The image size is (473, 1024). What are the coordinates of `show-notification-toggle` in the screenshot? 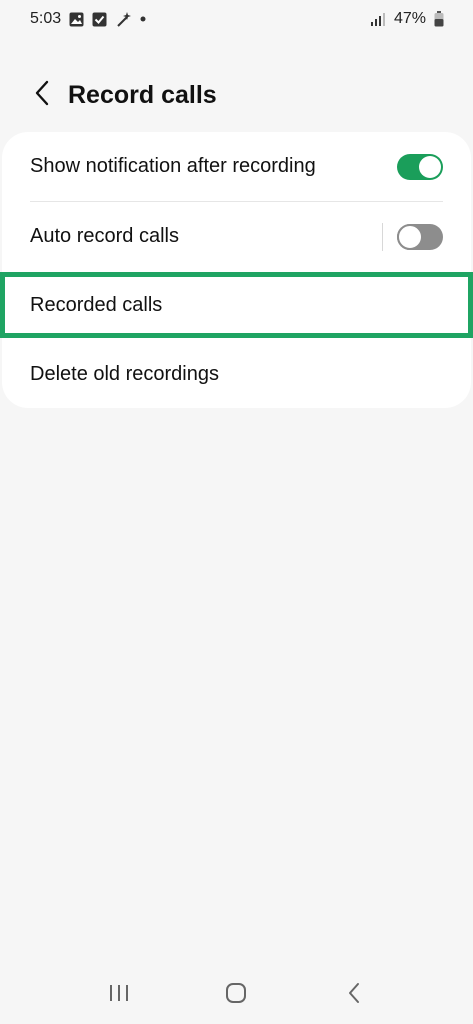 It's located at (420, 166).